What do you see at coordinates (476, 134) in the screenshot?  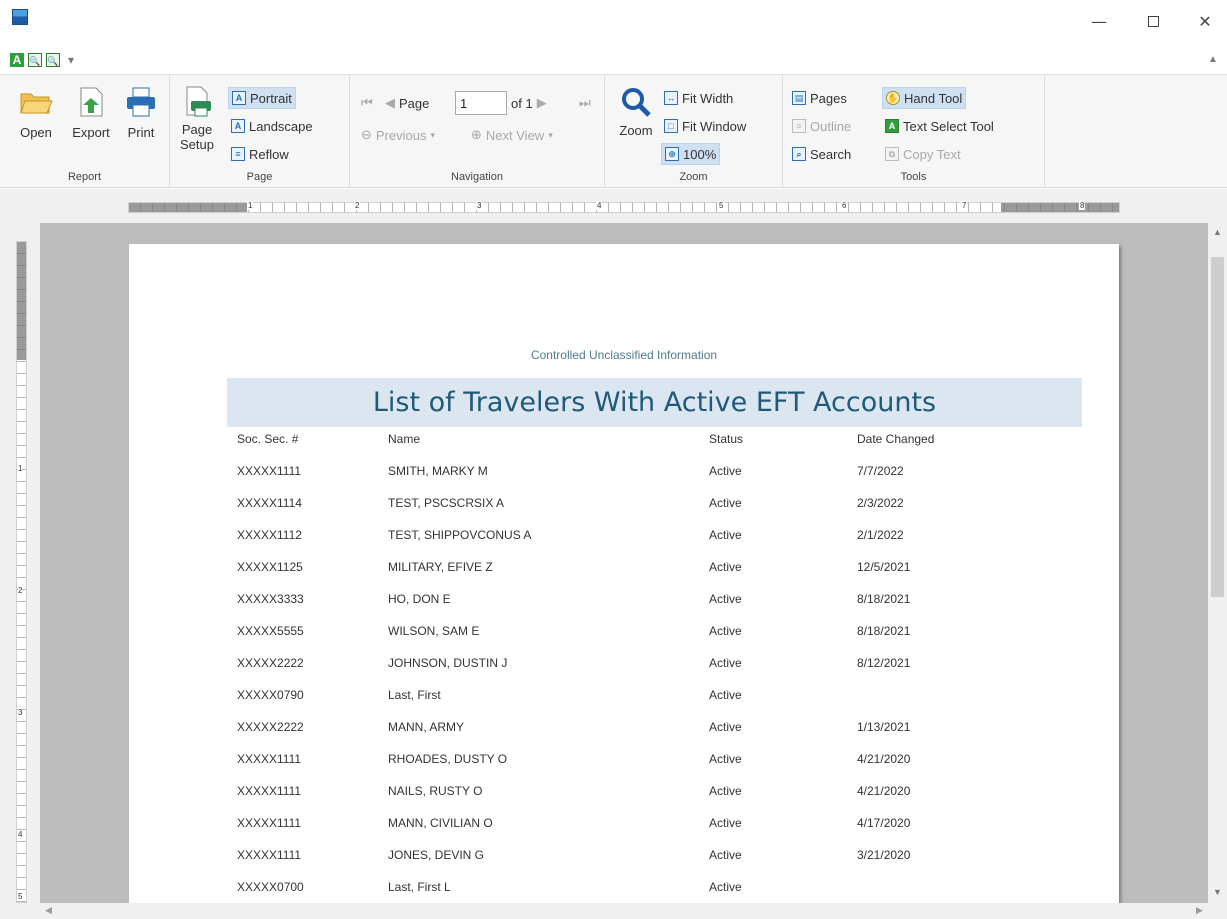 I see `next-view-icon: ⊕` at bounding box center [476, 134].